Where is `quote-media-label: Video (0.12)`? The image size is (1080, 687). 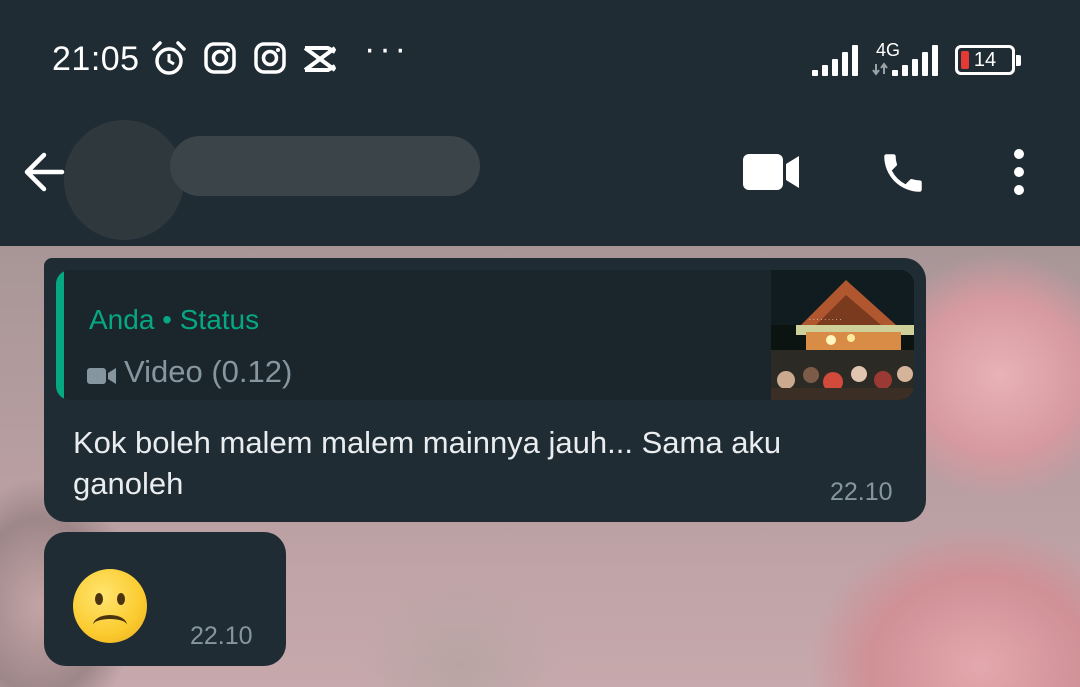
quote-media-label: Video (0.12) is located at coordinates (208, 371).